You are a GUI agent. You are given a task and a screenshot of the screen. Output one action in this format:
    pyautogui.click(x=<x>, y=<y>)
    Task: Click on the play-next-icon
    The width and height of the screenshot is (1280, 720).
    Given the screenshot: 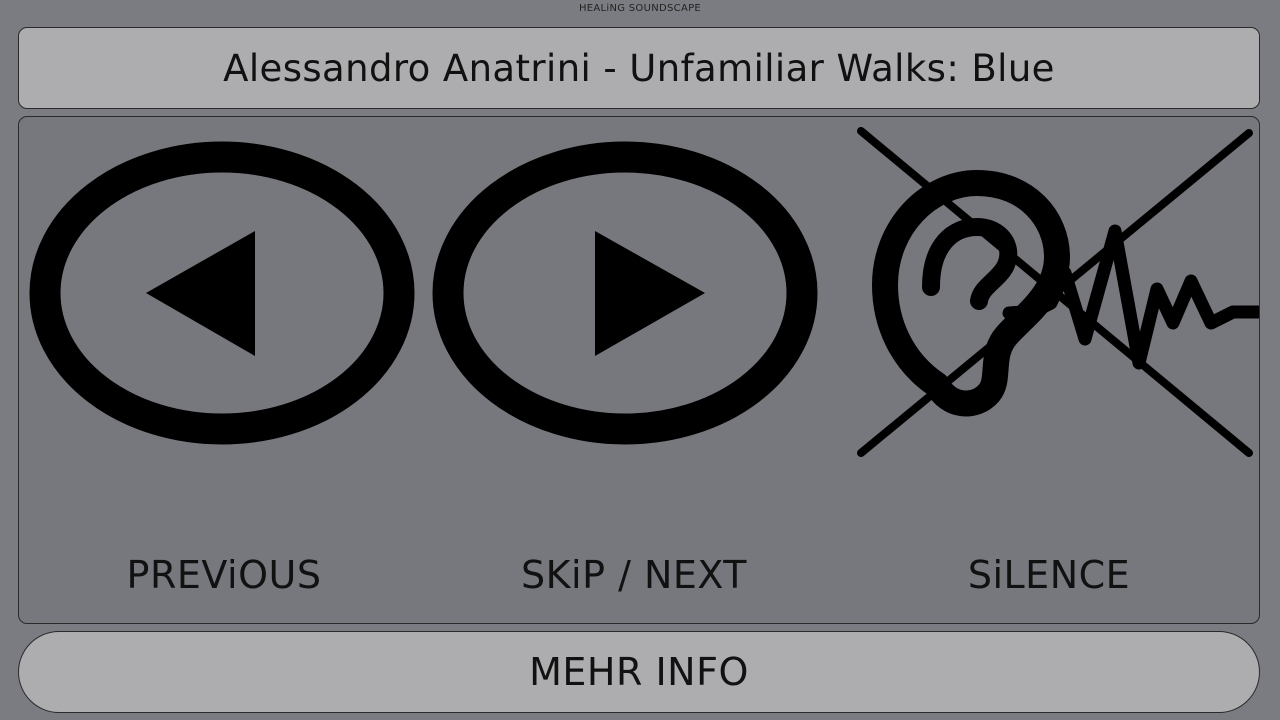 What is the action you would take?
    pyautogui.click(x=625, y=293)
    